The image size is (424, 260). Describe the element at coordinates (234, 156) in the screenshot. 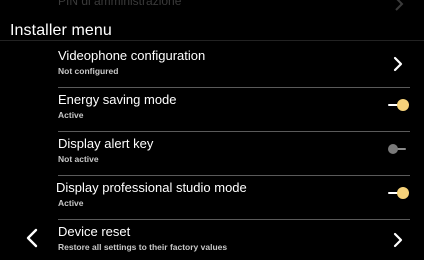

I see `list-item-display-alert-key: Display alert key Not active` at that location.